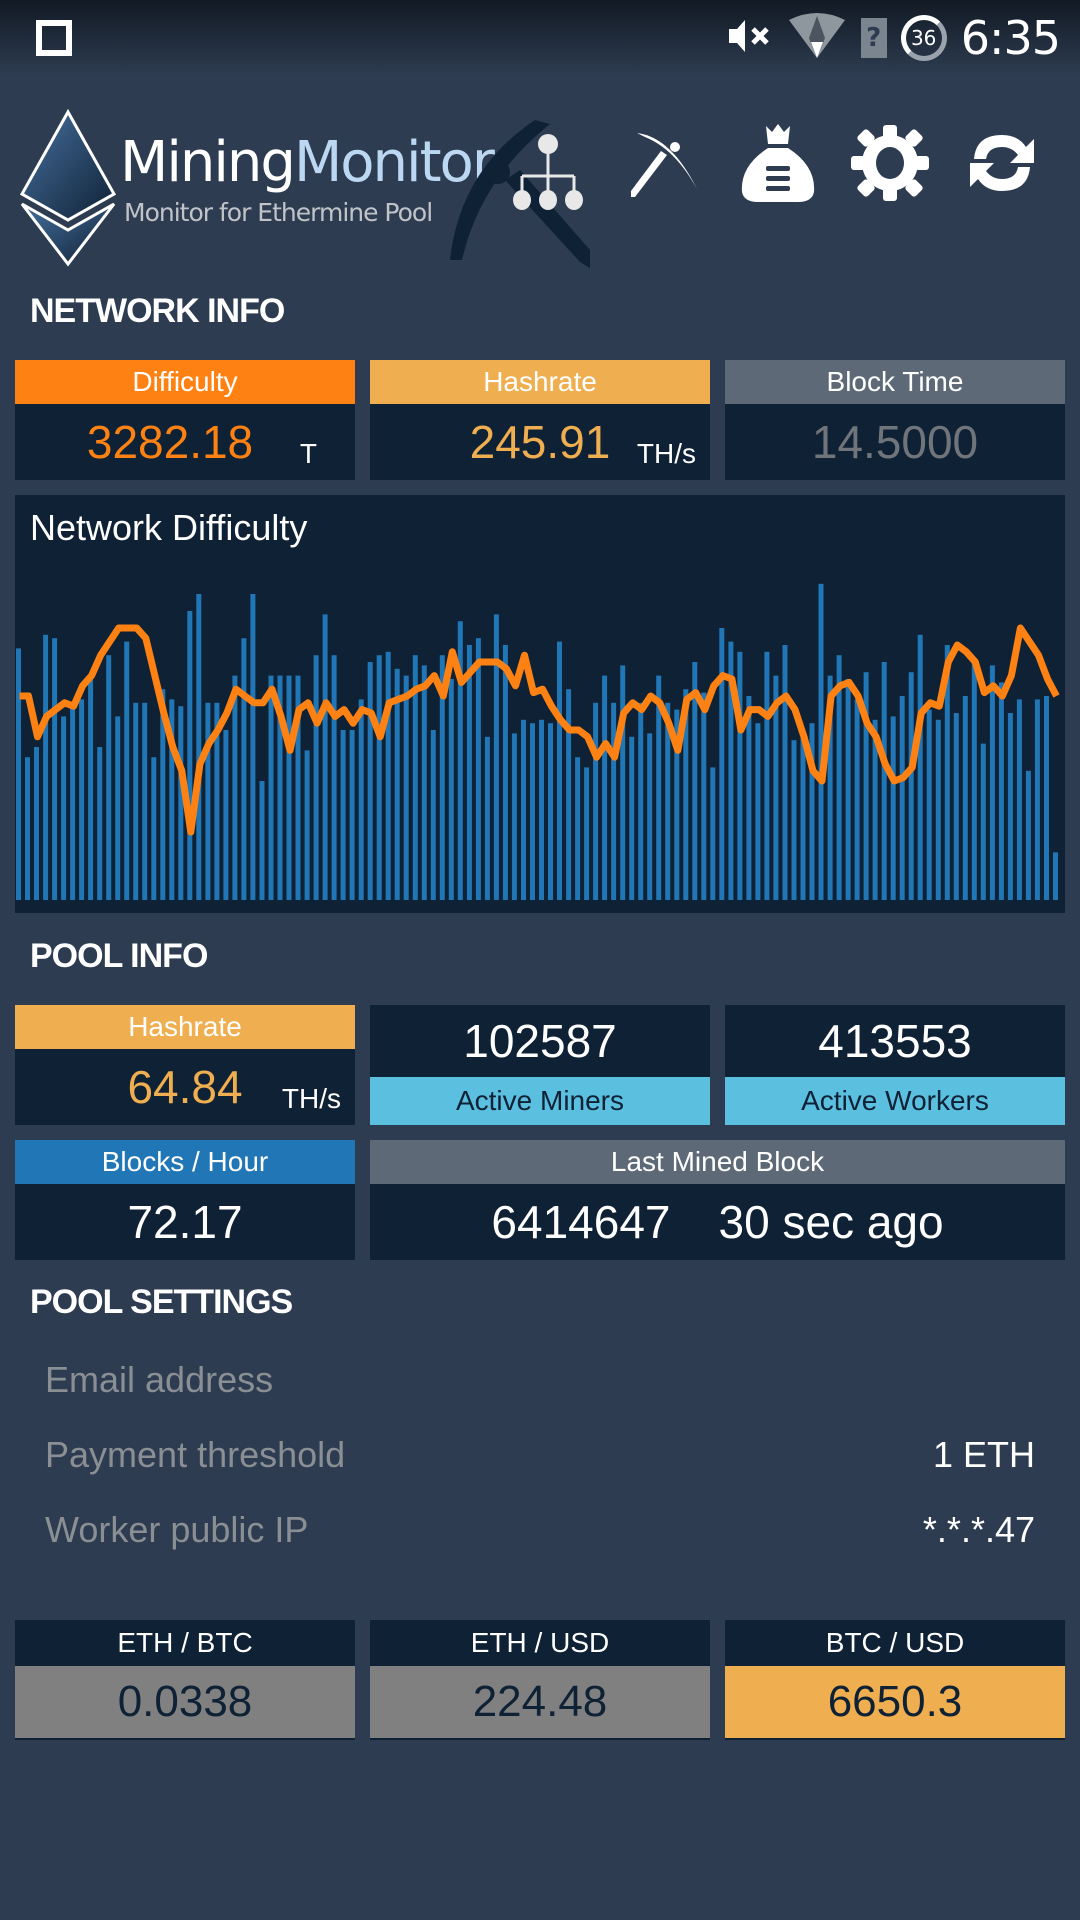 Image resolution: width=1080 pixels, height=1920 pixels. What do you see at coordinates (208, 162) in the screenshot?
I see `app-title-mining: Mining` at bounding box center [208, 162].